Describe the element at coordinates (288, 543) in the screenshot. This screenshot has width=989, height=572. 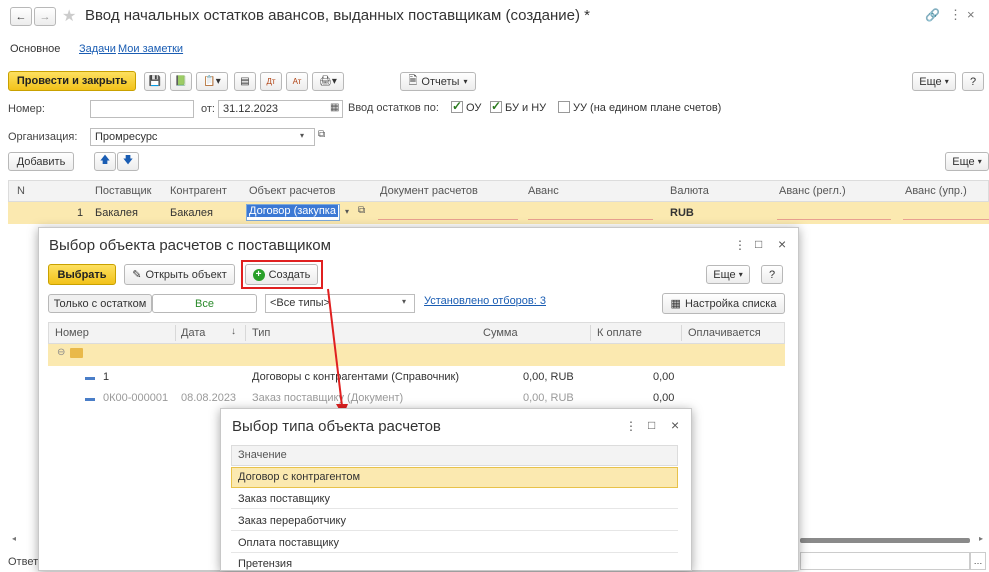
I see `list-item-label: Оплата поставщику` at that location.